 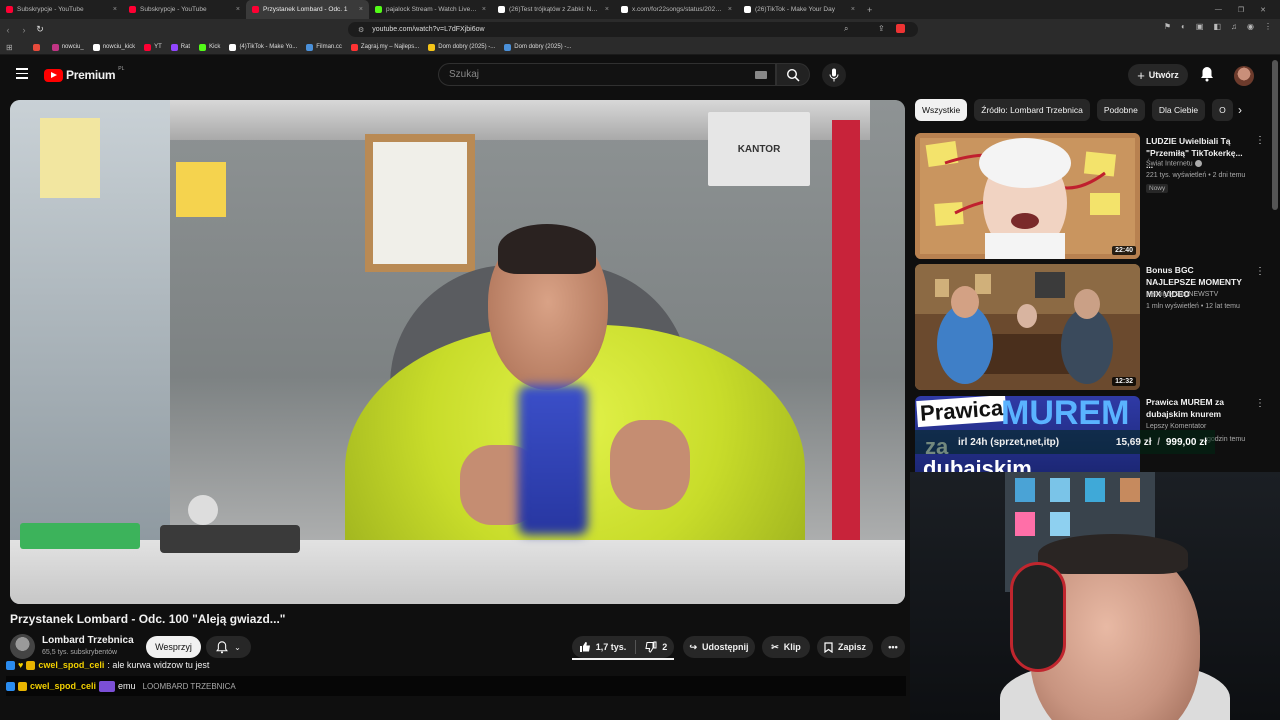 I want to click on bookmark-label: Rat, so click(x=185, y=47).